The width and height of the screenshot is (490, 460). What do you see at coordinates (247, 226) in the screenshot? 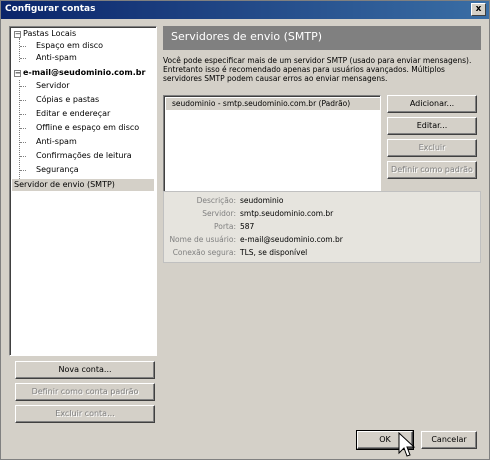
I see `detail-value: 587` at bounding box center [247, 226].